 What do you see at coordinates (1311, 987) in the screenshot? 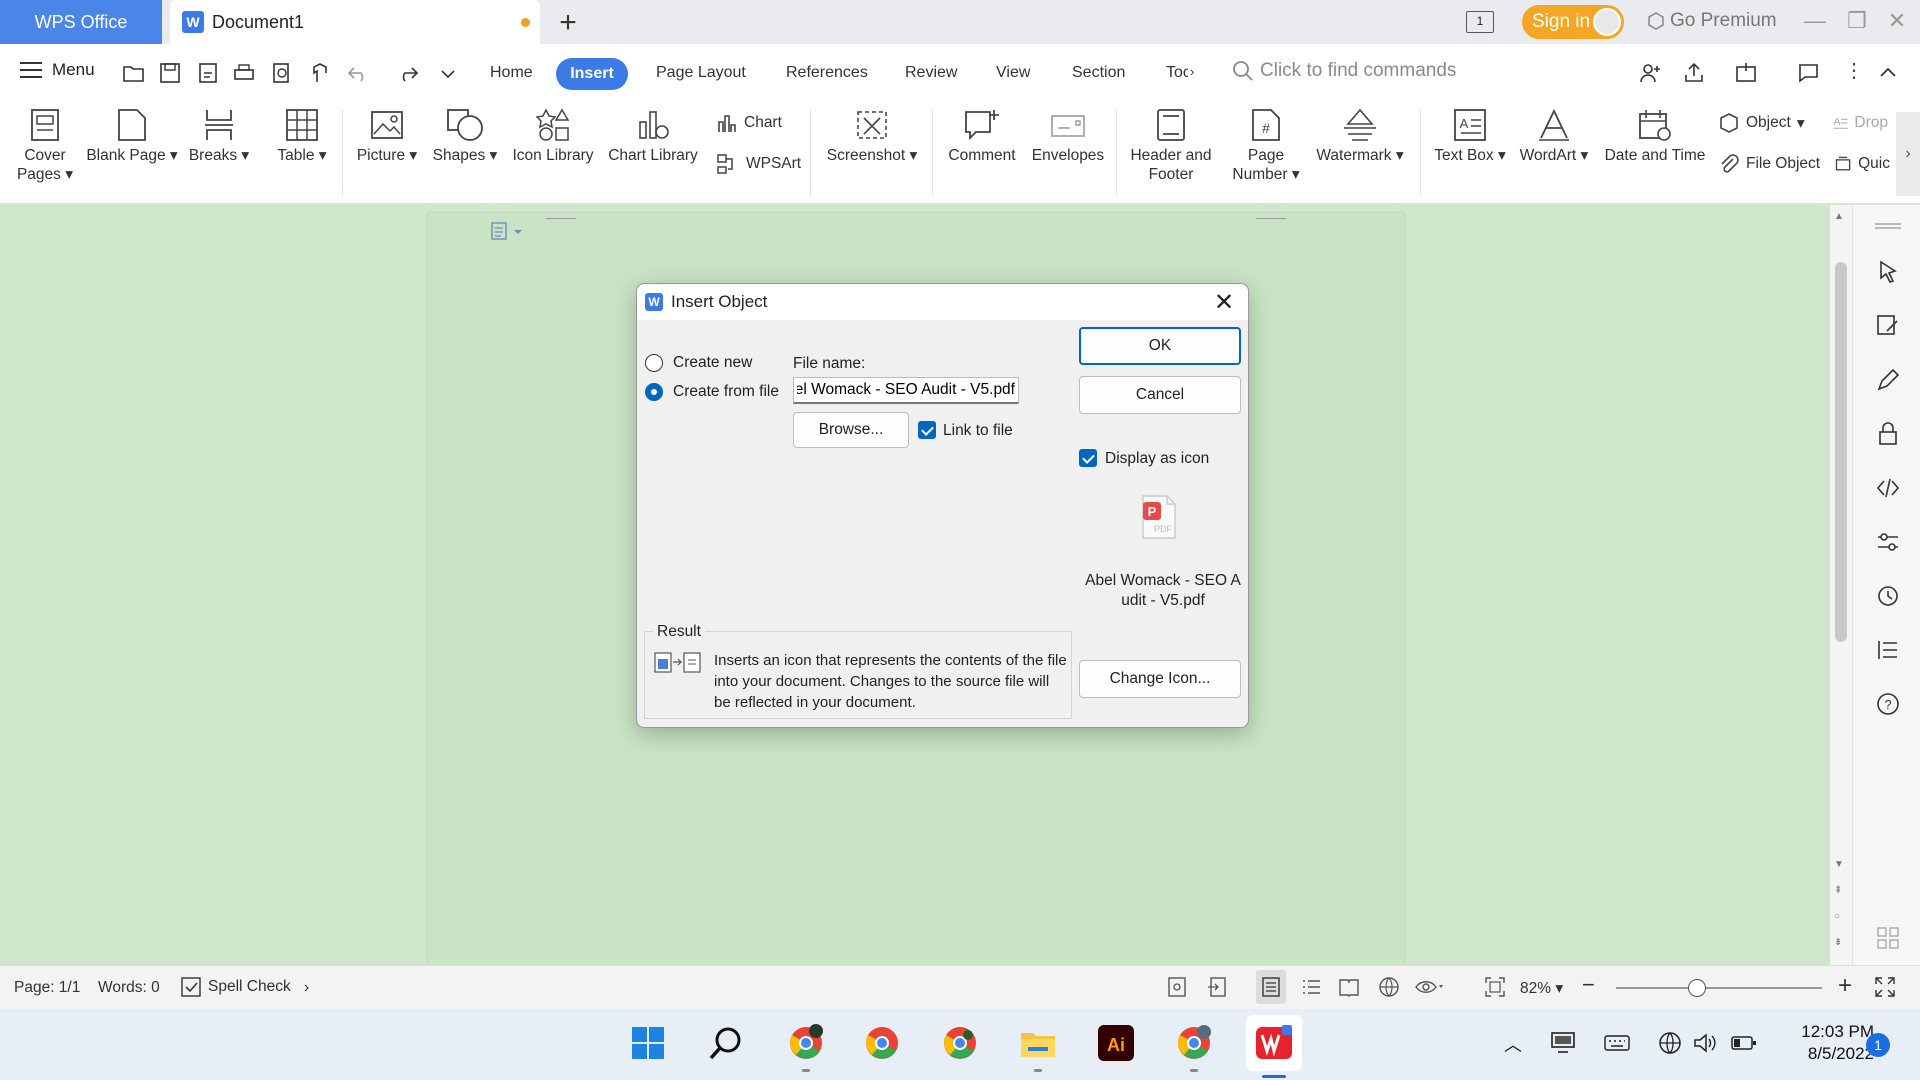
I see `outline-view-icon` at bounding box center [1311, 987].